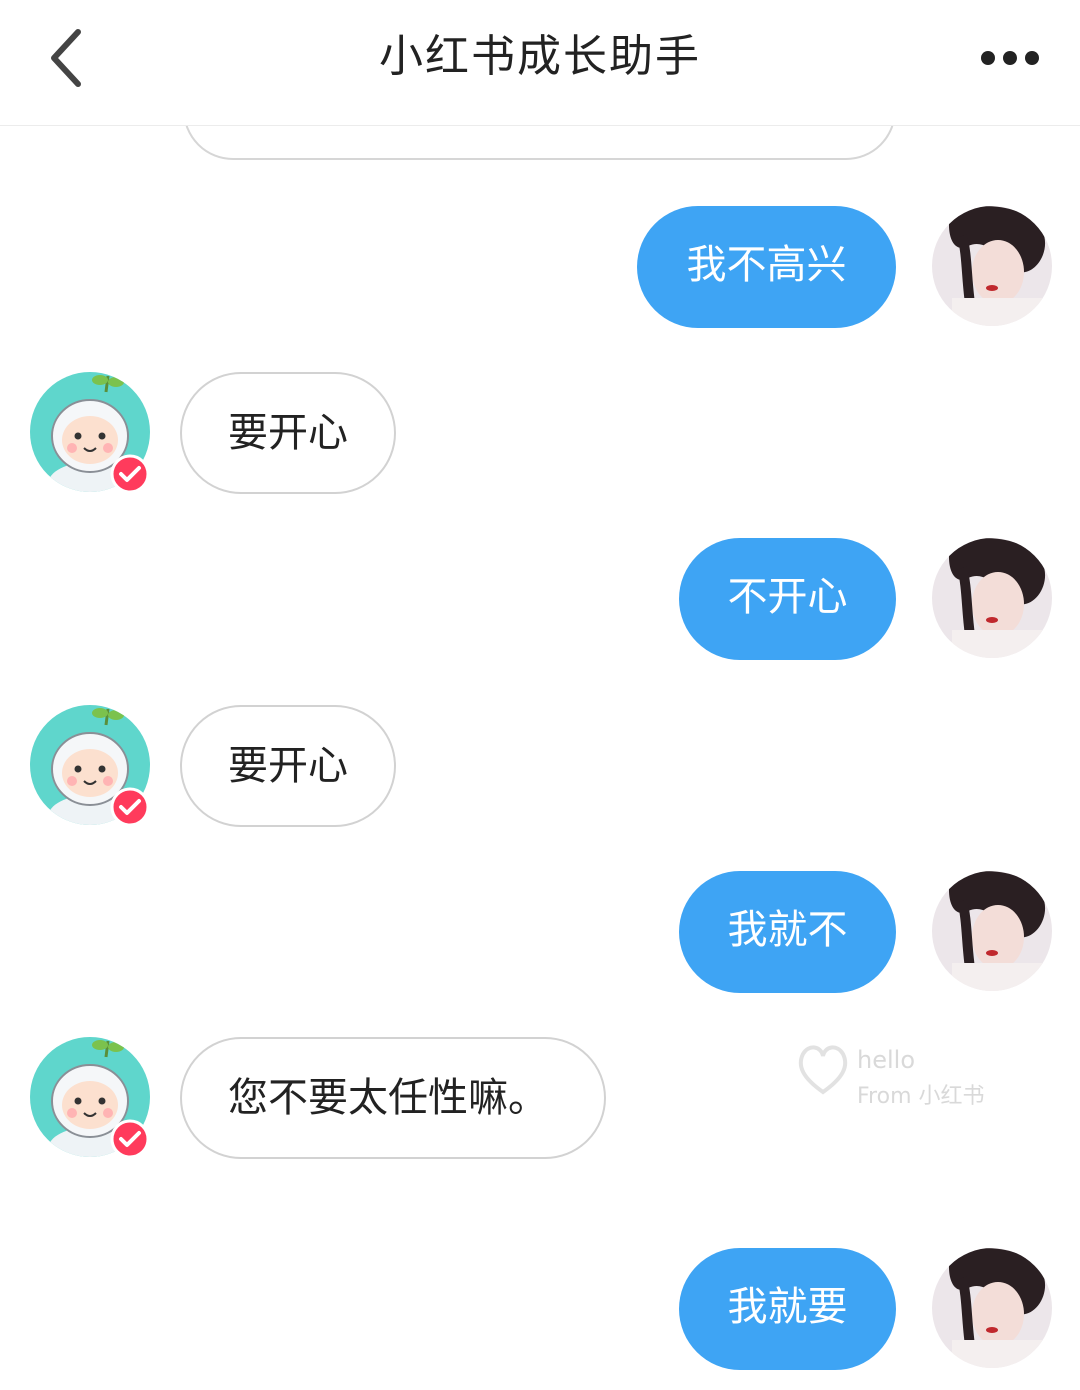 The height and width of the screenshot is (1390, 1080). What do you see at coordinates (540, 56) in the screenshot?
I see `chat-title: 小红书成长助手` at bounding box center [540, 56].